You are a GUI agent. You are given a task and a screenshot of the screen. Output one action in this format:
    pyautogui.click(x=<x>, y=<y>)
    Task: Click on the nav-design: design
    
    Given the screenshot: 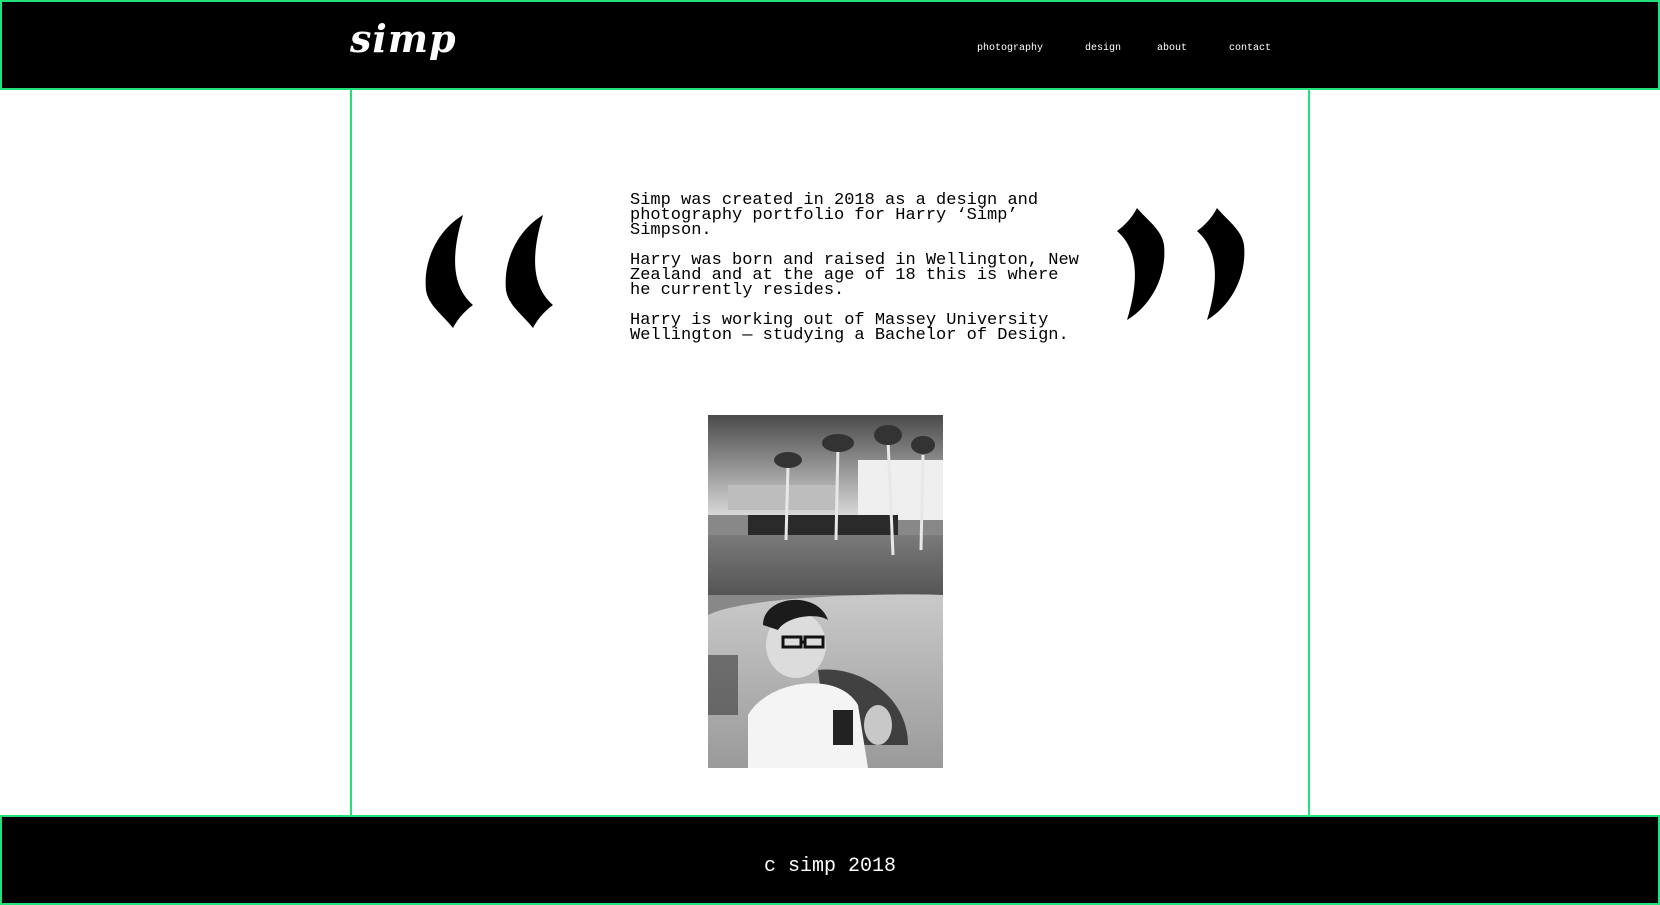 What is the action you would take?
    pyautogui.click(x=1103, y=48)
    